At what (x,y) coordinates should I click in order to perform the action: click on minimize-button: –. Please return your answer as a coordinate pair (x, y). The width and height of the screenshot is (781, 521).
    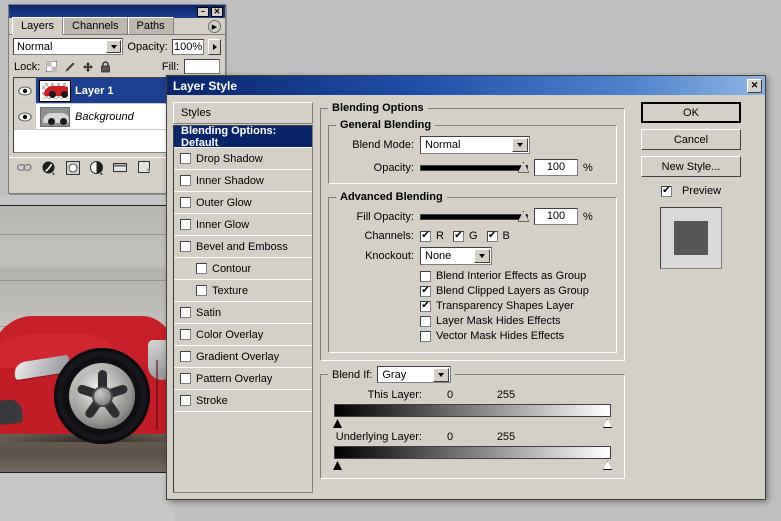
    Looking at the image, I should click on (203, 11).